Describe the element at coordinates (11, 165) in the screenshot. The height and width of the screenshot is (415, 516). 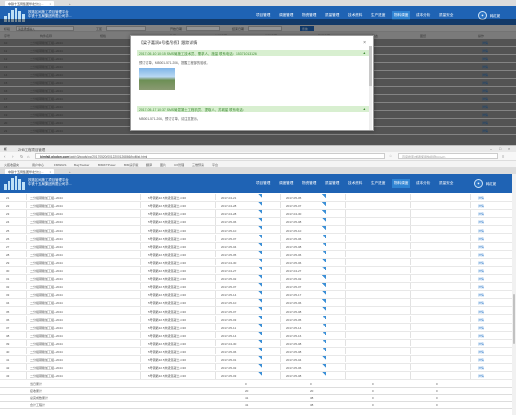
I see `bookmark: 火狐收藏夹` at that location.